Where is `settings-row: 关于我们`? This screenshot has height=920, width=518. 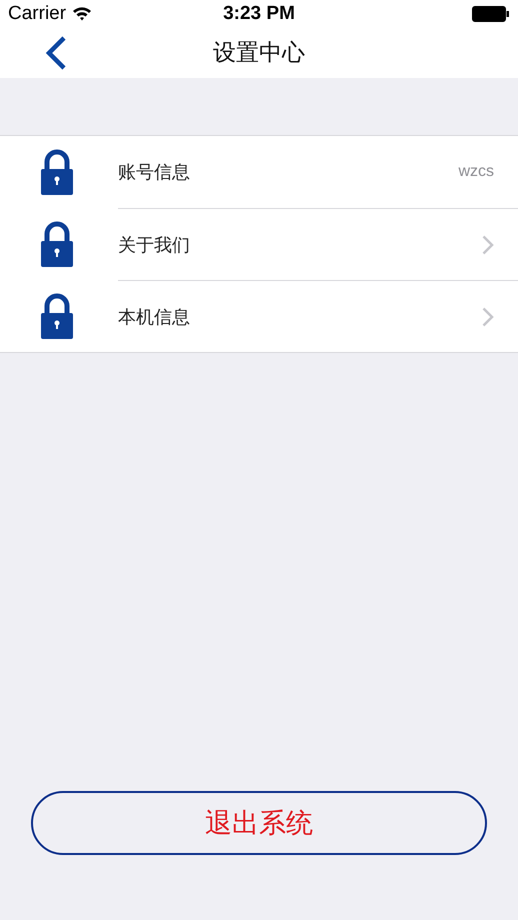
settings-row: 关于我们 is located at coordinates (259, 244).